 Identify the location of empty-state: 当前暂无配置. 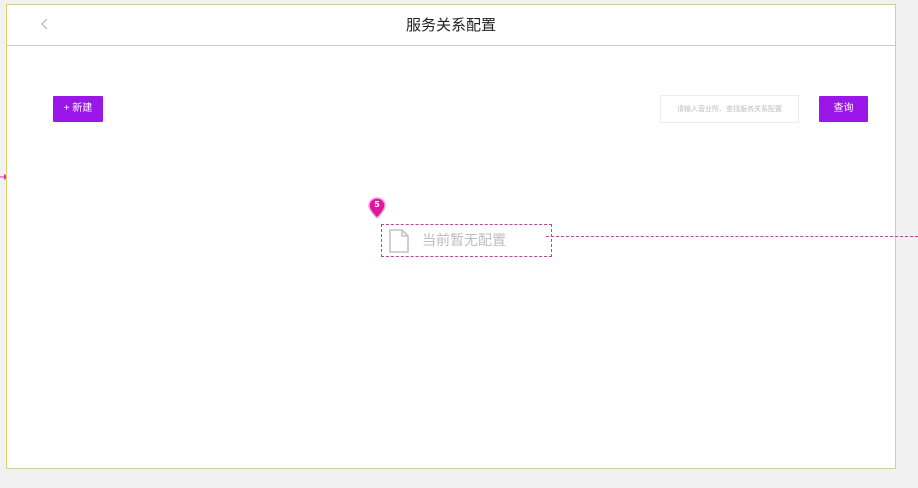
(466, 240).